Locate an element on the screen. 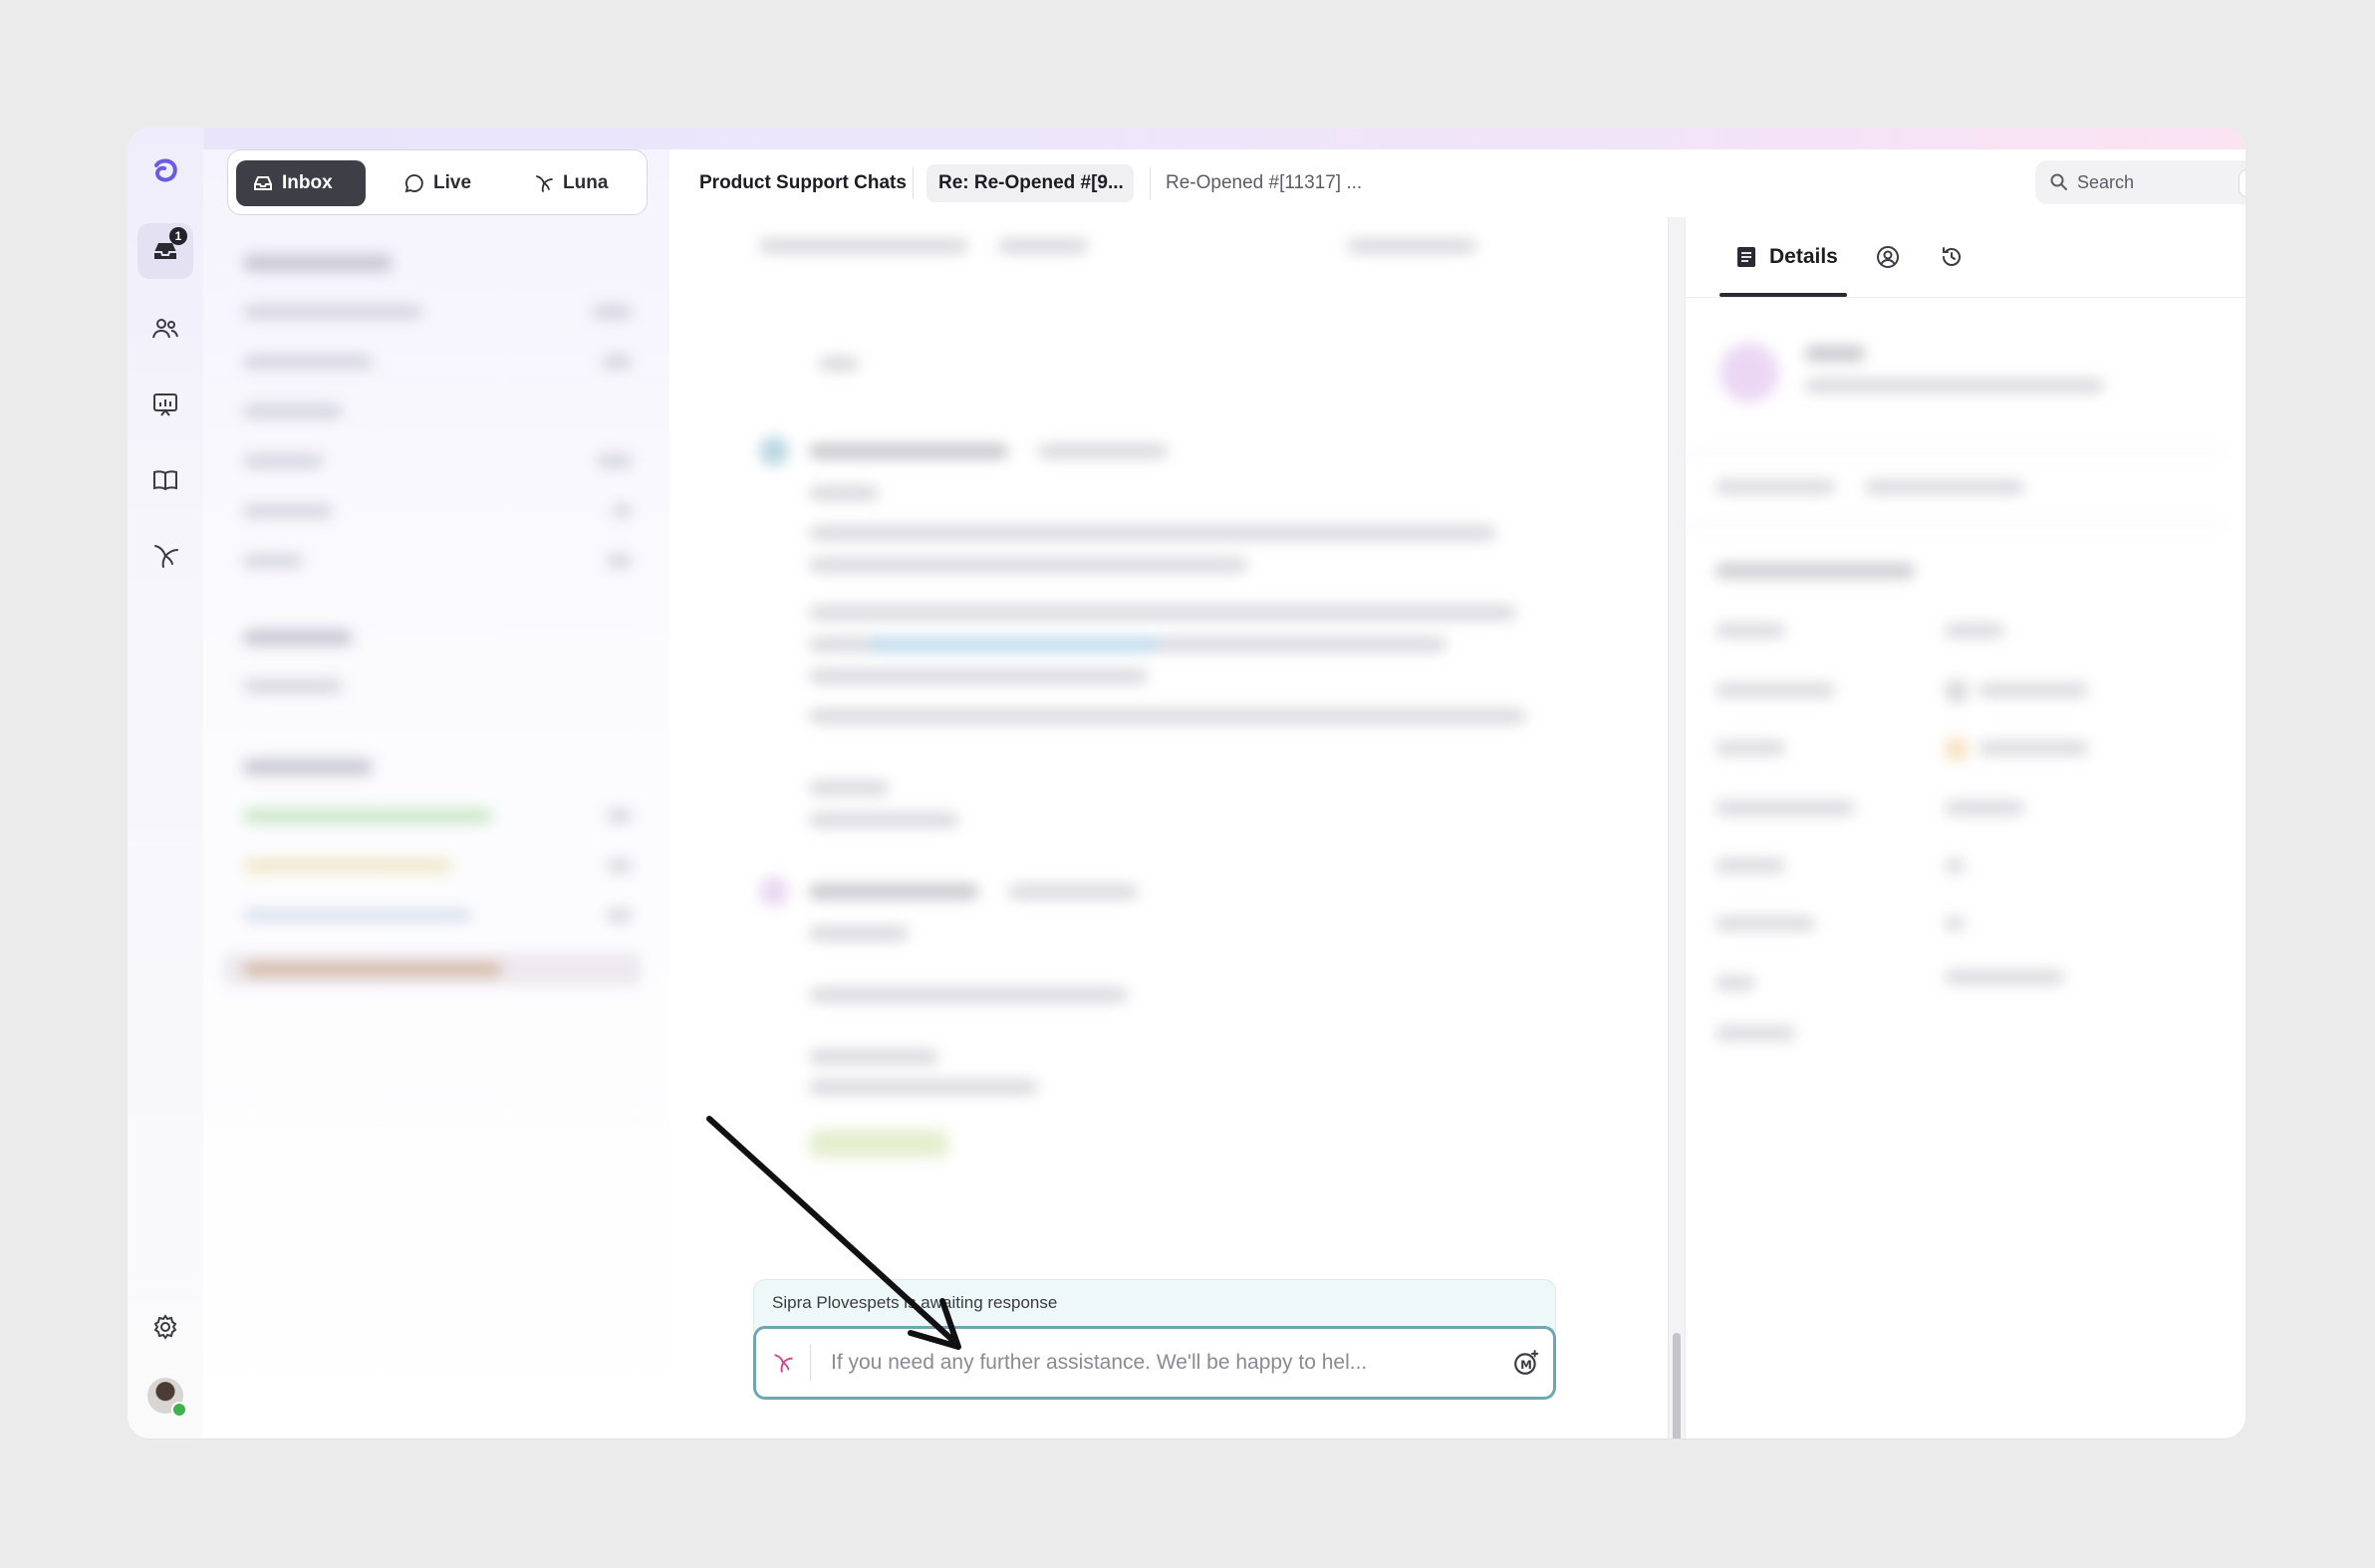 This screenshot has height=1568, width=2375. reply-input is located at coordinates (1164, 1363).